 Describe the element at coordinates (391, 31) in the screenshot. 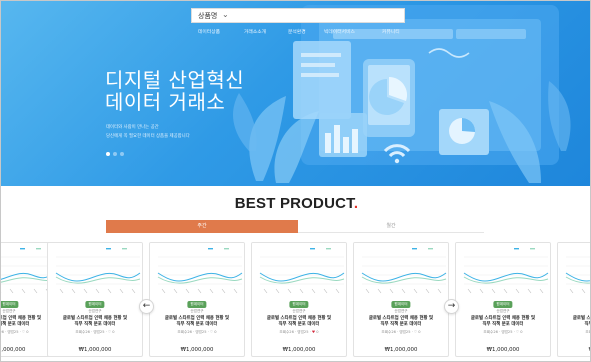

I see `nav-item-community: 커뮤니티` at that location.